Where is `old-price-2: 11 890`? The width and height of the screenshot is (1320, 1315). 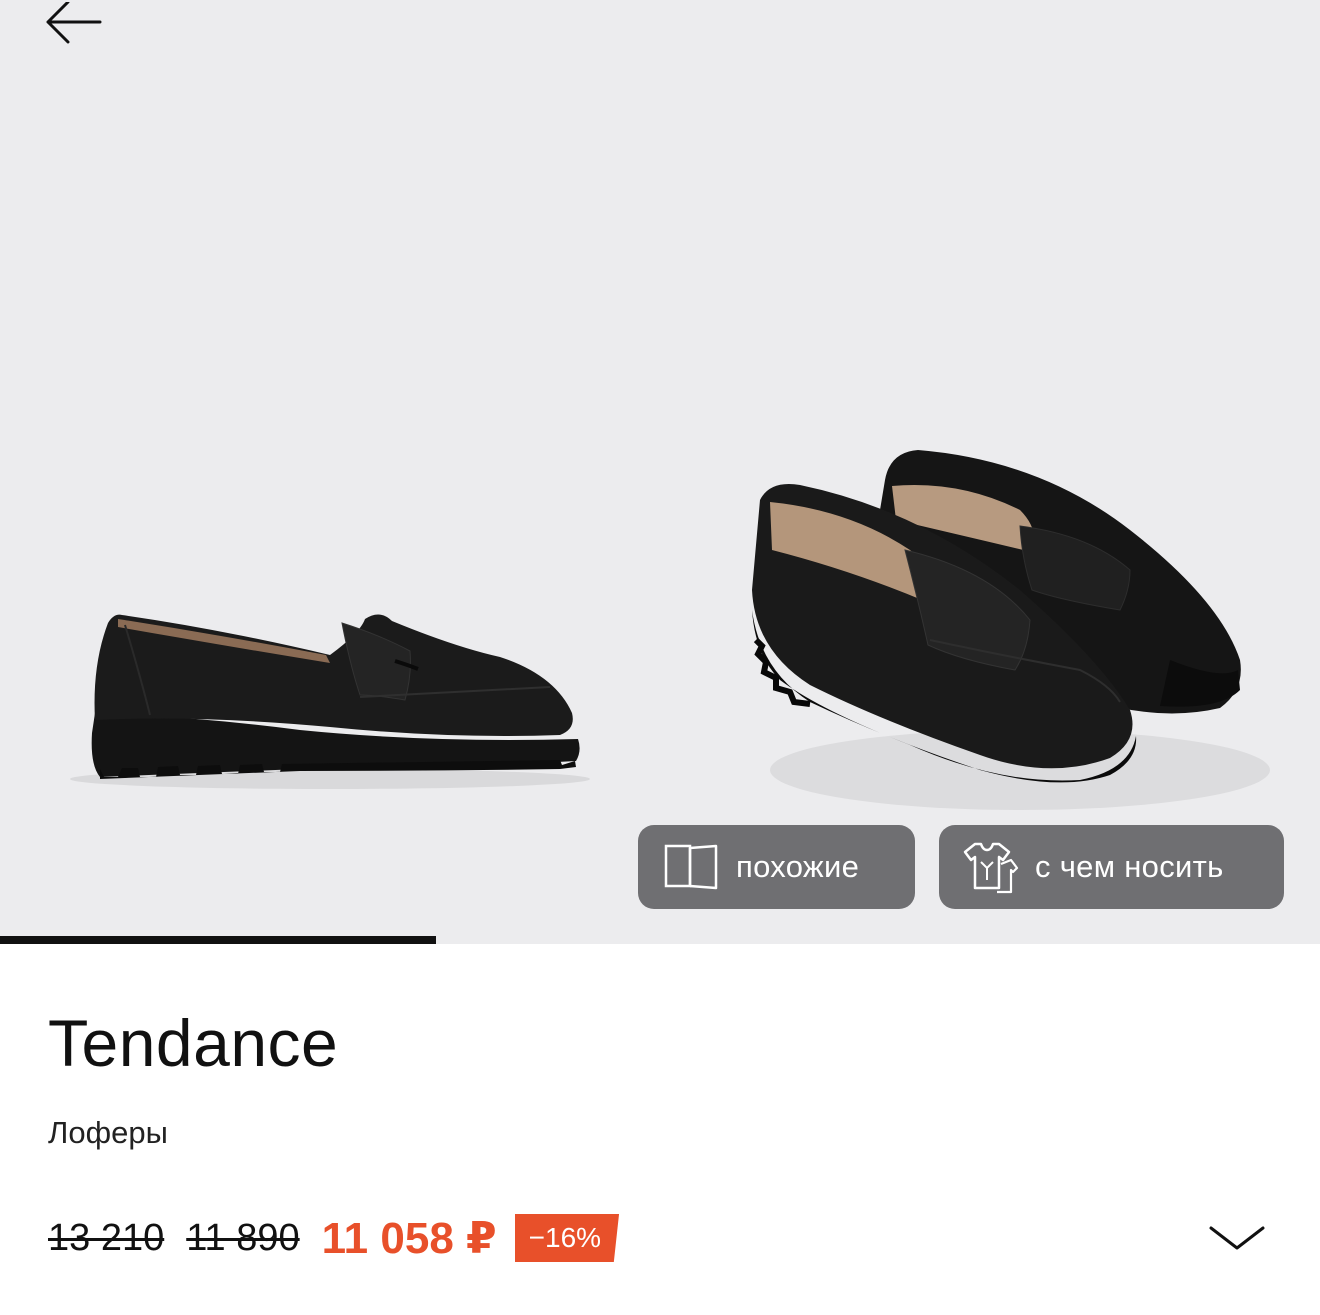
old-price-2: 11 890 is located at coordinates (243, 1237).